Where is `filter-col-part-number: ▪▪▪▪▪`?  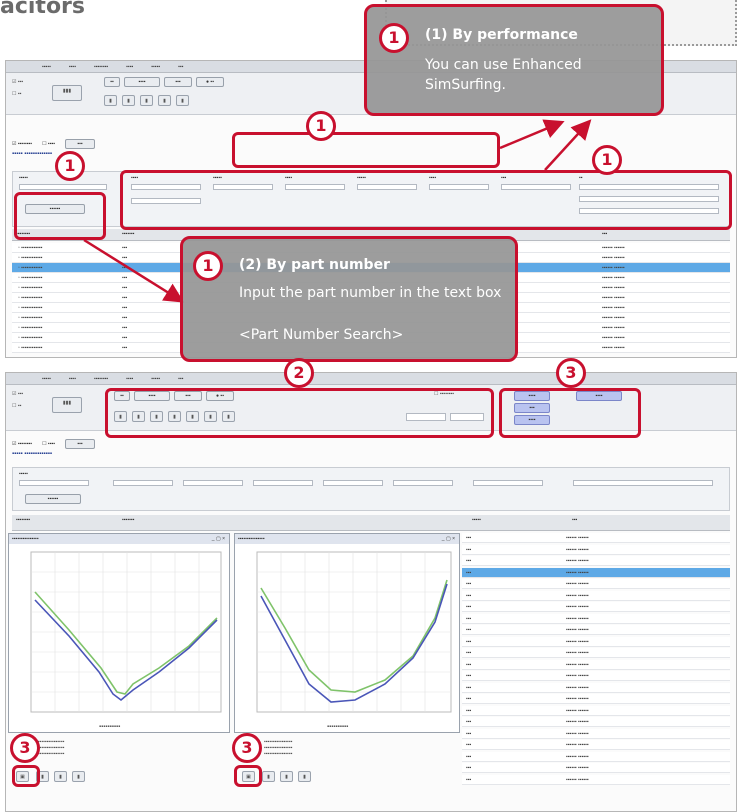 filter-col-part-number: ▪▪▪▪▪ is located at coordinates (23, 474).